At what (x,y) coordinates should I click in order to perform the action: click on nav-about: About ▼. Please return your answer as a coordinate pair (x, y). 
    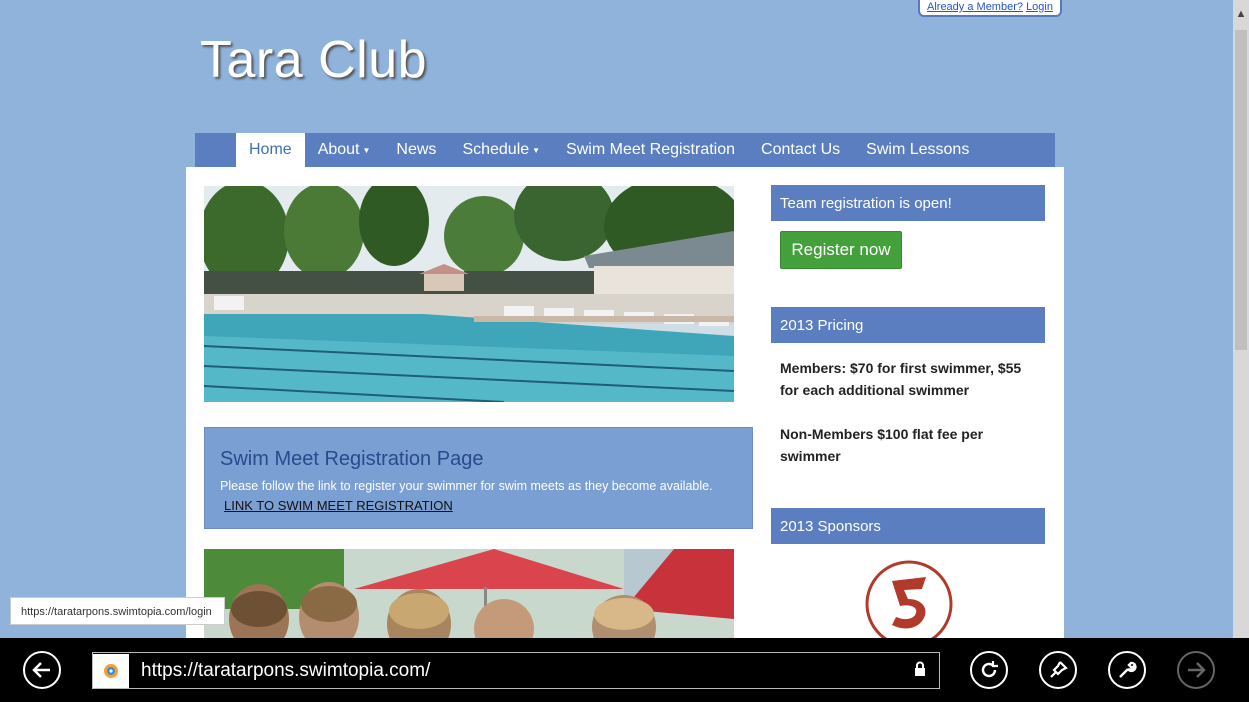
    Looking at the image, I should click on (344, 150).